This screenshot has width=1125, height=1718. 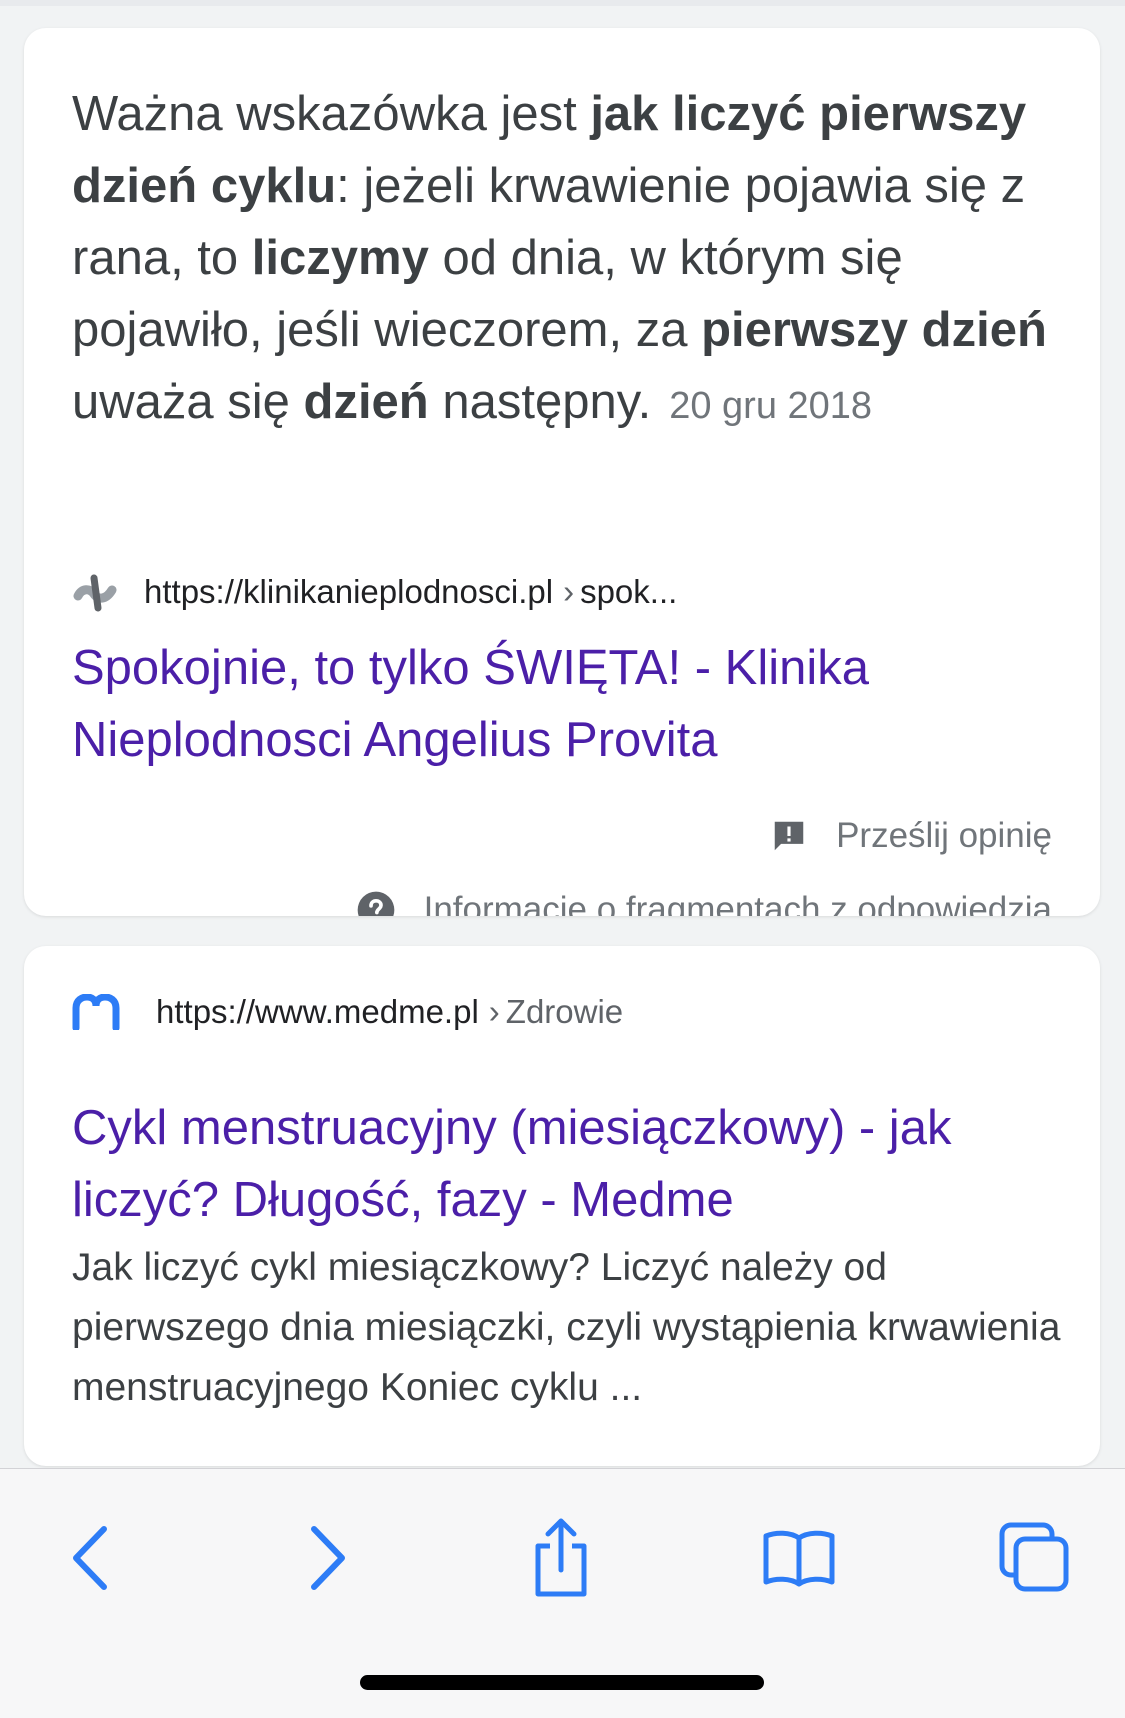 I want to click on top-edge, so click(x=562, y=3).